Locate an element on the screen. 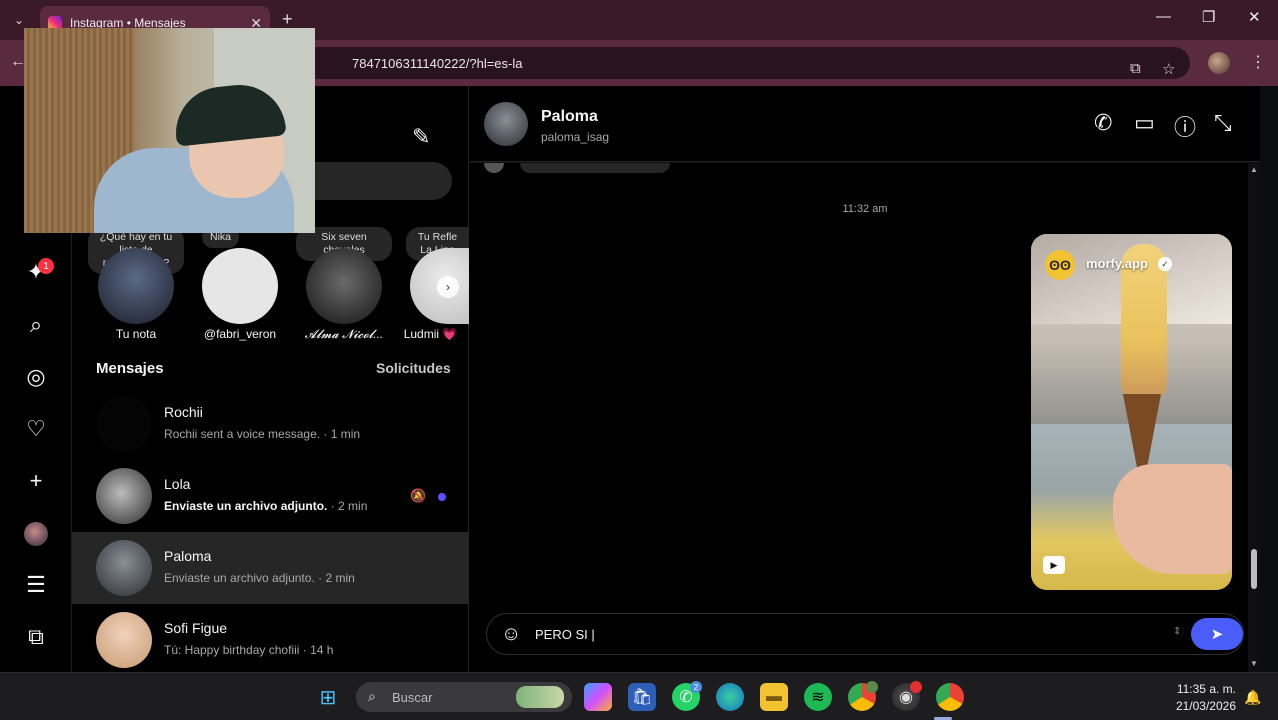 The height and width of the screenshot is (720, 1278). emoji-icon: ☺ is located at coordinates (511, 634).